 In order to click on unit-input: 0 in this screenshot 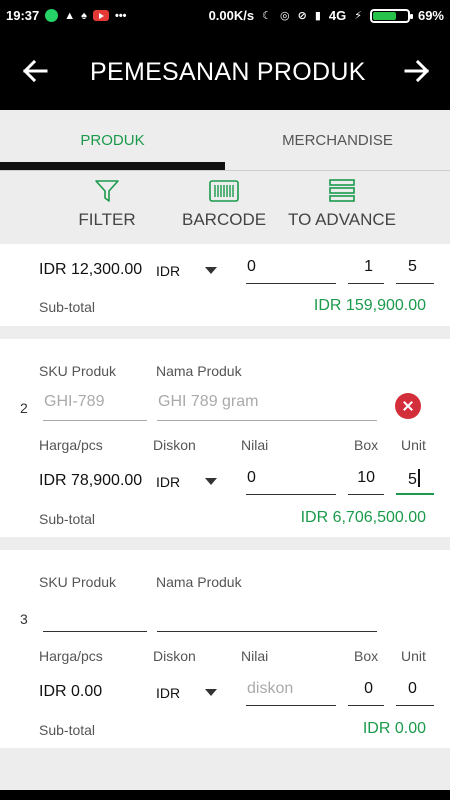, I will do `click(415, 693)`.